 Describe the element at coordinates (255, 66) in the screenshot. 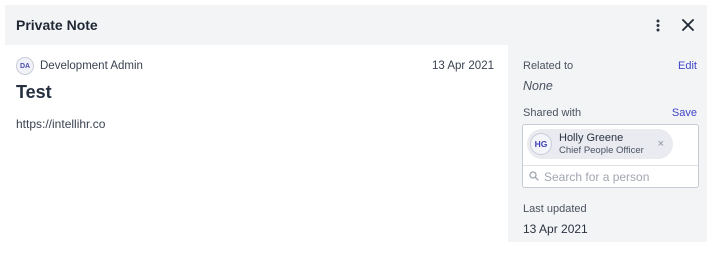

I see `note-author-row: DA Development Admin 13 Apr 2021` at that location.